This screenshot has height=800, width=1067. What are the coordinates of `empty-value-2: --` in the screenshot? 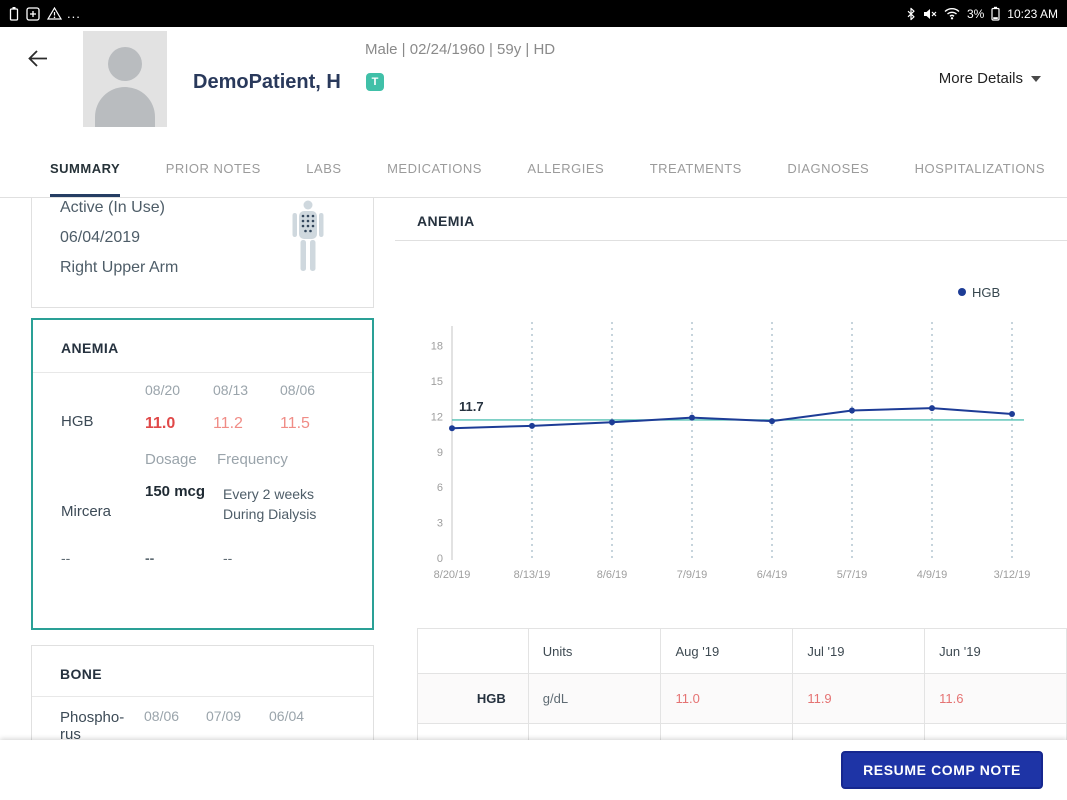 It's located at (150, 558).